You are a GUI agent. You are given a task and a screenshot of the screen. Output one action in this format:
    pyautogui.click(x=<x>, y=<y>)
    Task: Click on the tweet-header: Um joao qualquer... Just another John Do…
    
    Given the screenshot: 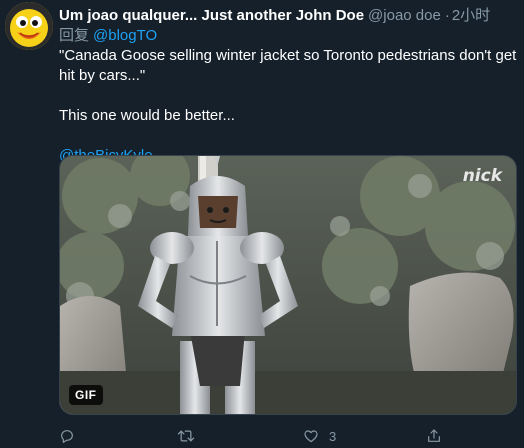 What is the action you would take?
    pyautogui.click(x=288, y=14)
    